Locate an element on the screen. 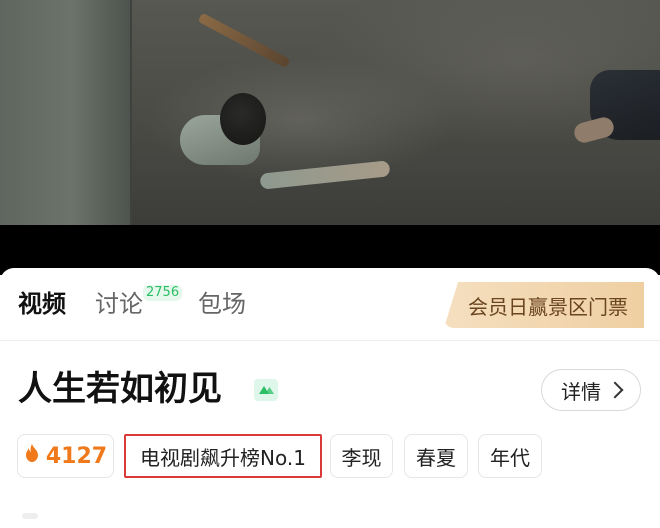  discuss-count-badge: 2756 is located at coordinates (163, 293).